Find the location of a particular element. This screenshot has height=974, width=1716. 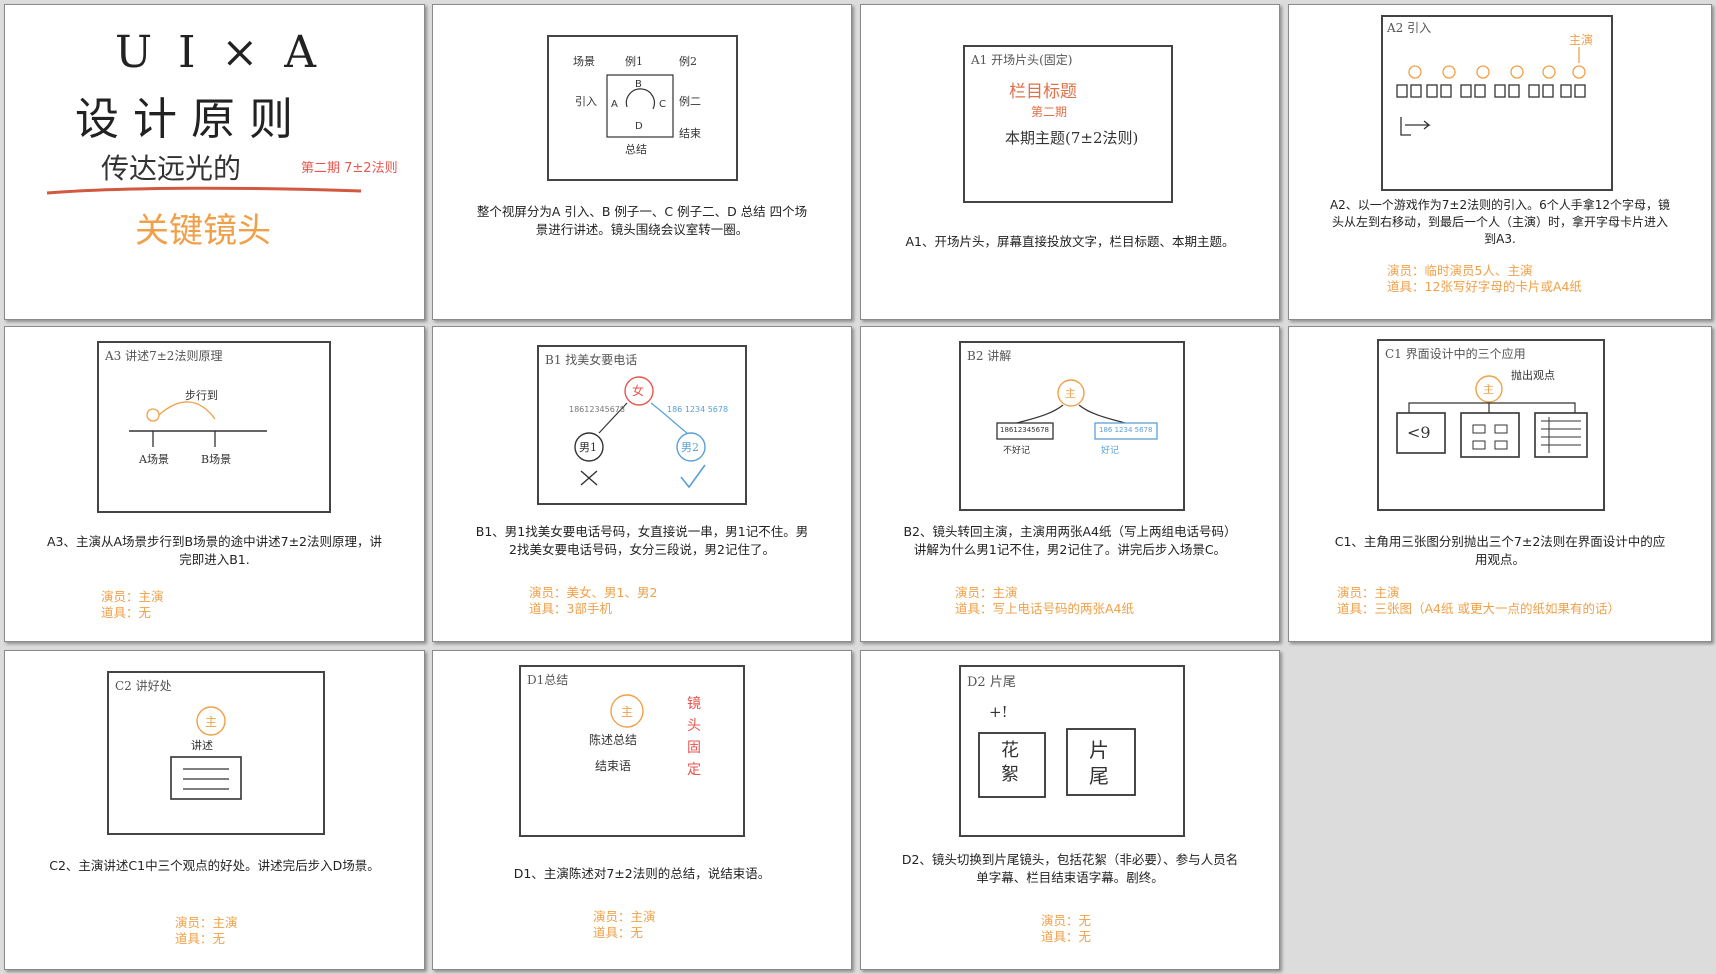

card-cover: U I × A 设 计 原 则 传达远光的 第二期 7±2法则 关键镜头 is located at coordinates (214, 162).